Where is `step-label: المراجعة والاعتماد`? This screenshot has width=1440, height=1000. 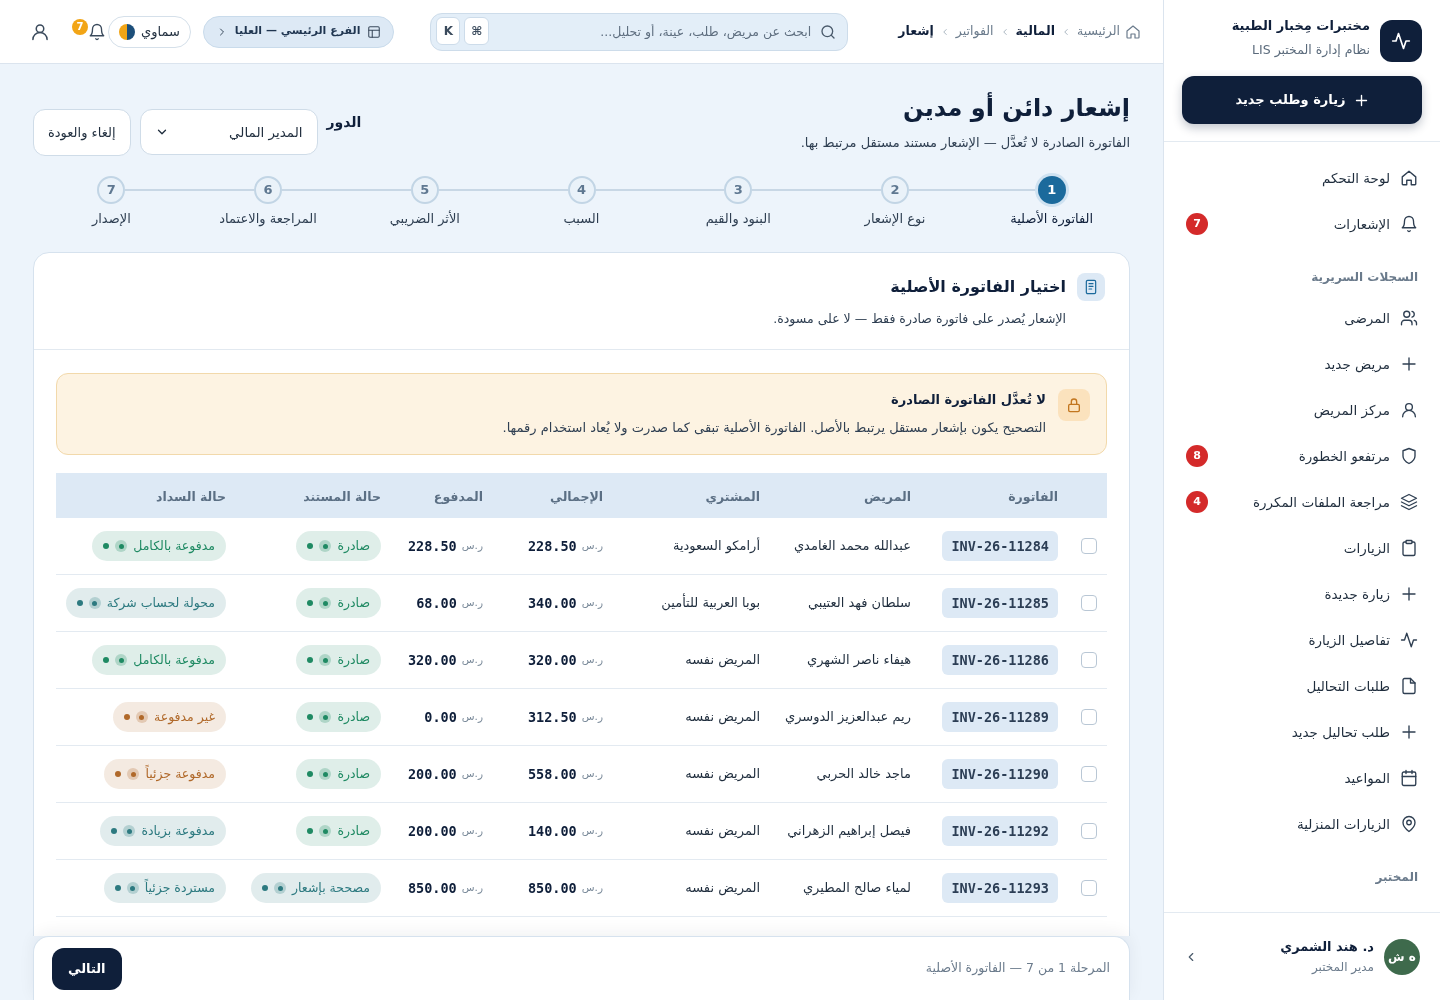
step-label: المراجعة والاعتماد is located at coordinates (268, 219).